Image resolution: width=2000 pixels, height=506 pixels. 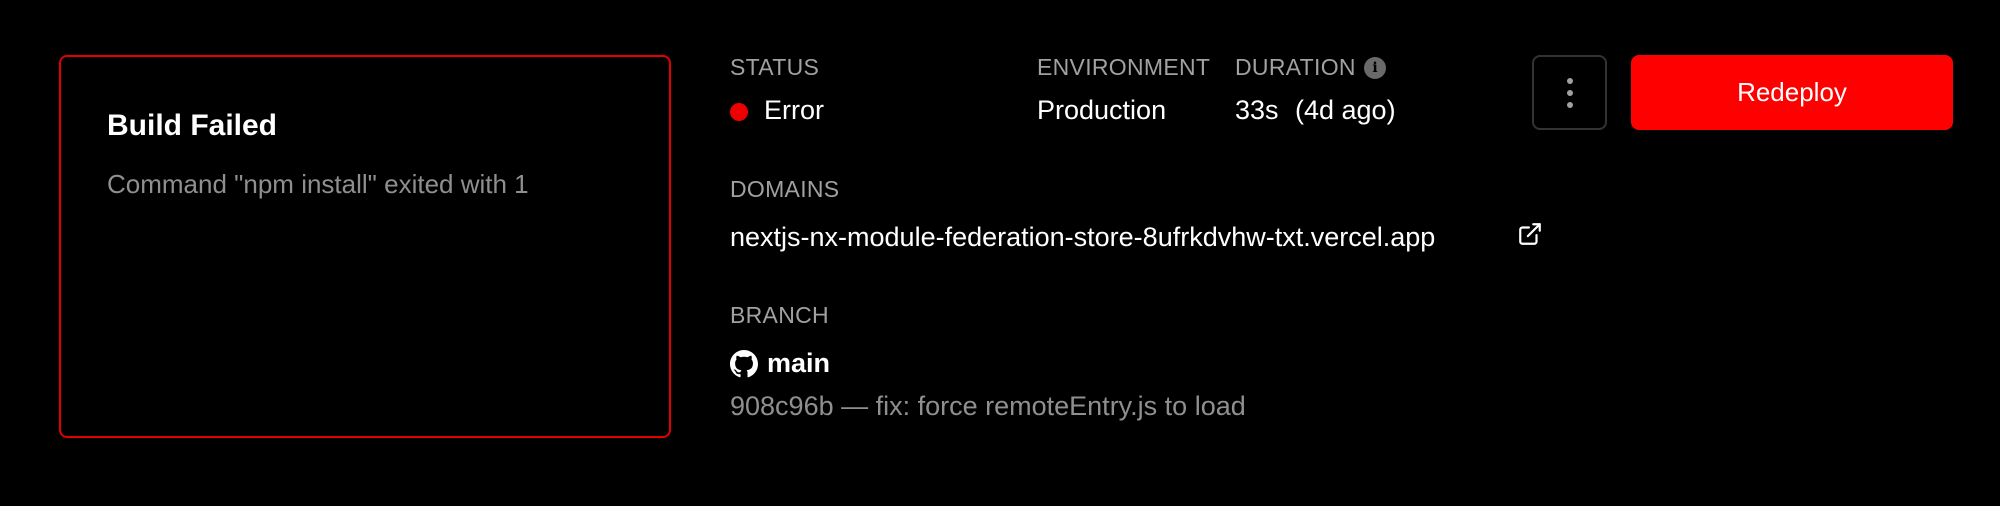 I want to click on more-options-button, so click(x=1569, y=92).